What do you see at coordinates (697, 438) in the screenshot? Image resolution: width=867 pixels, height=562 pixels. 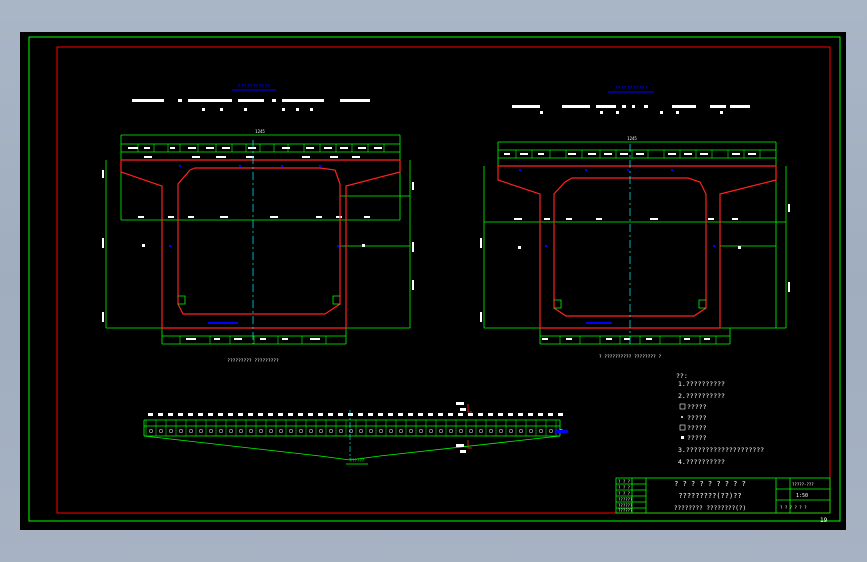 I see `note-2d: ?????` at bounding box center [697, 438].